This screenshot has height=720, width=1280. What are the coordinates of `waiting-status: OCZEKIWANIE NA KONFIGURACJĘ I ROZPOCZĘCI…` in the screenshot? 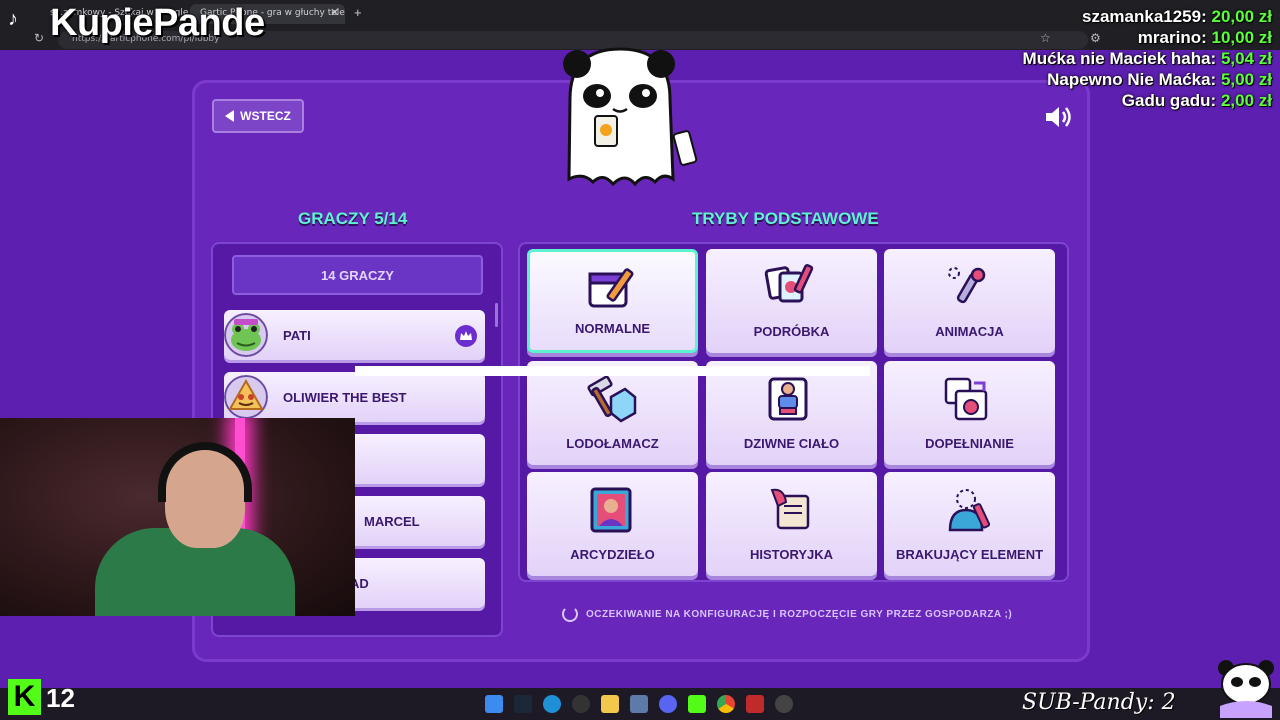 It's located at (787, 614).